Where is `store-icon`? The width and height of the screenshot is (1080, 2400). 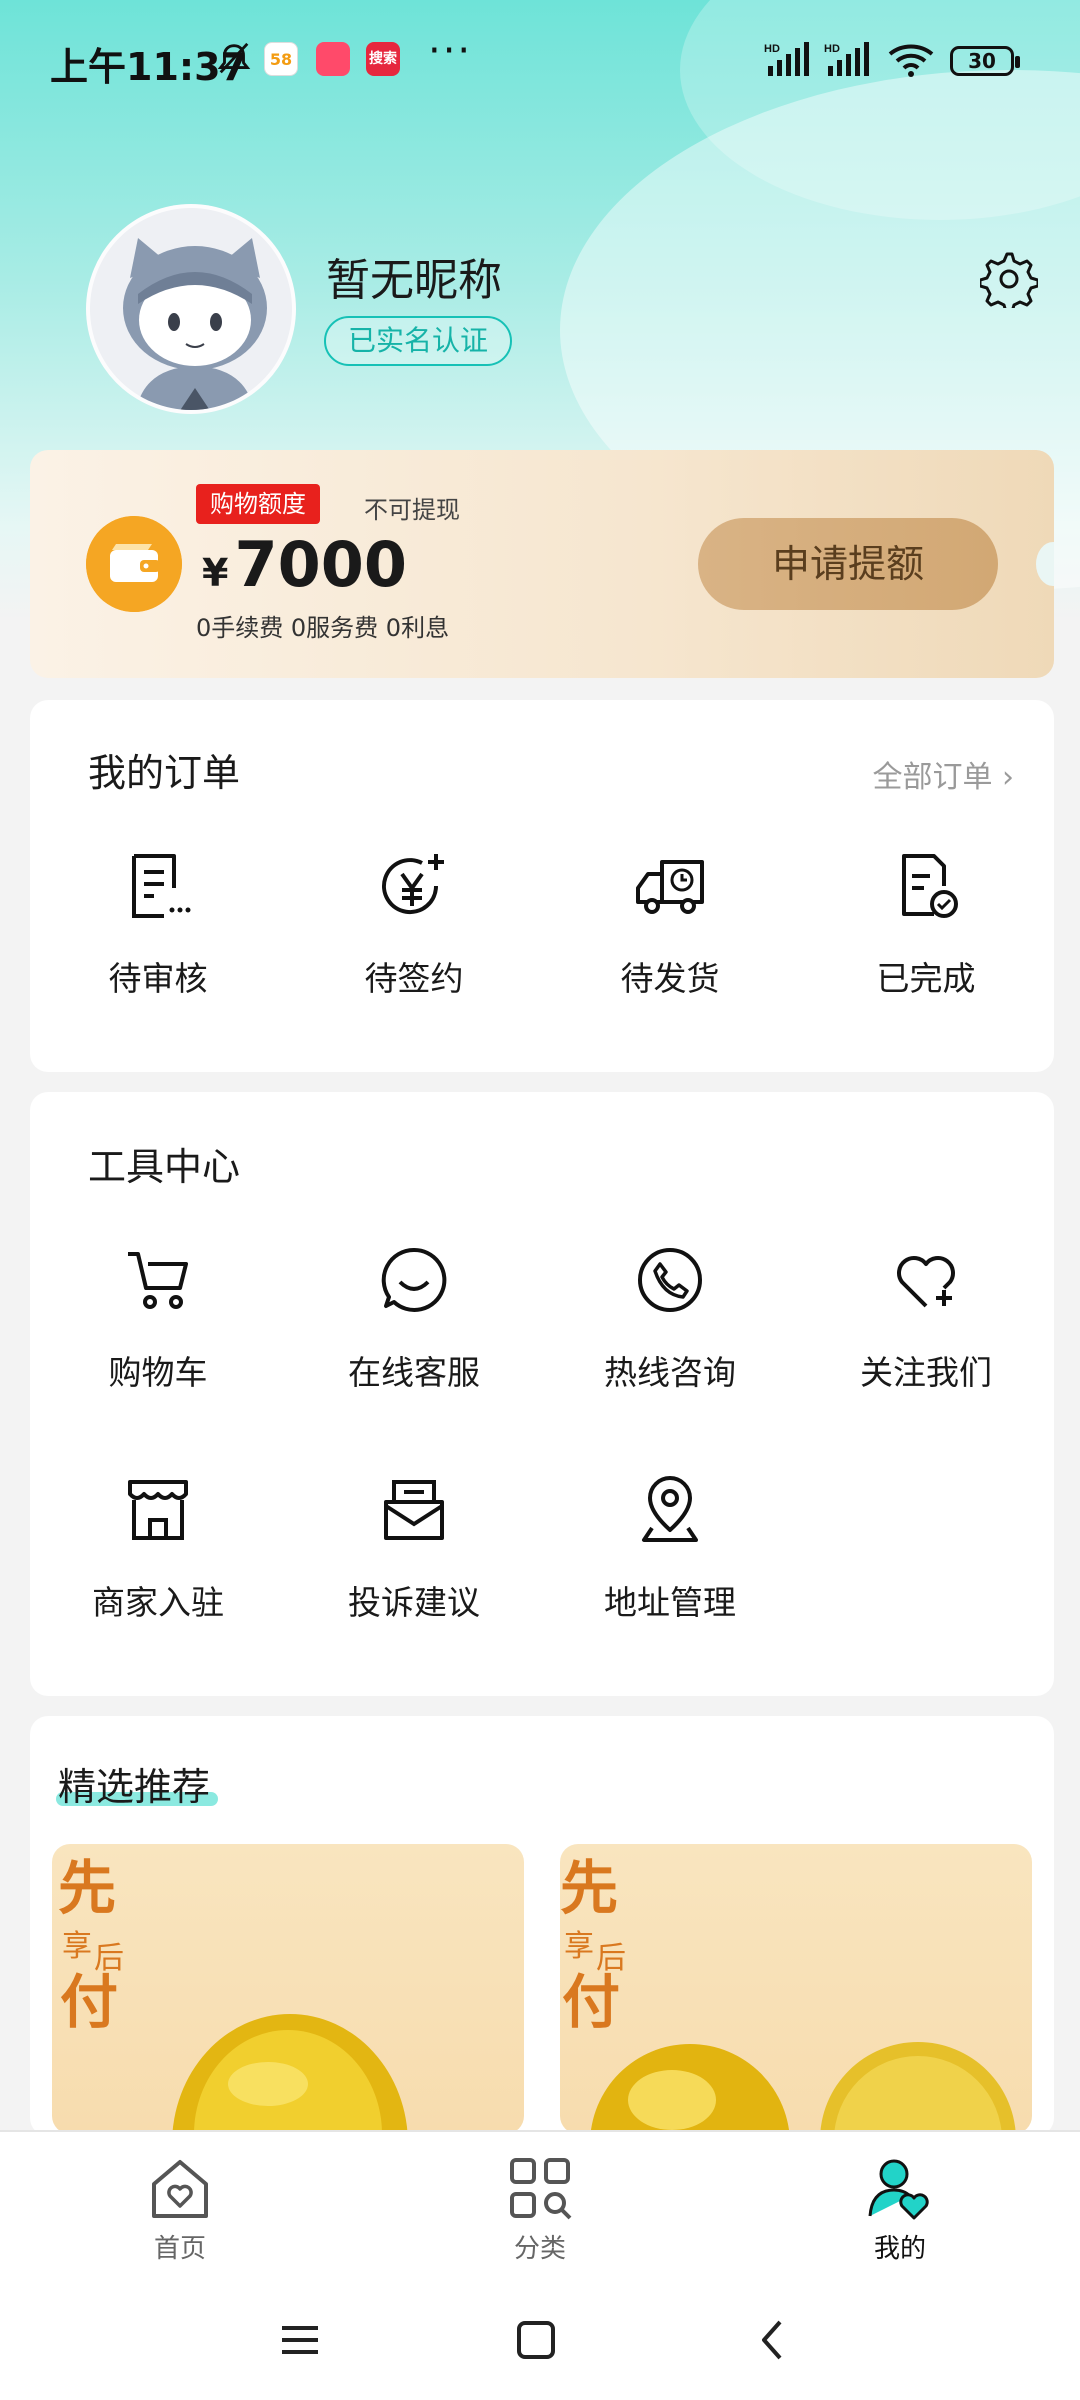
store-icon is located at coordinates (158, 1510).